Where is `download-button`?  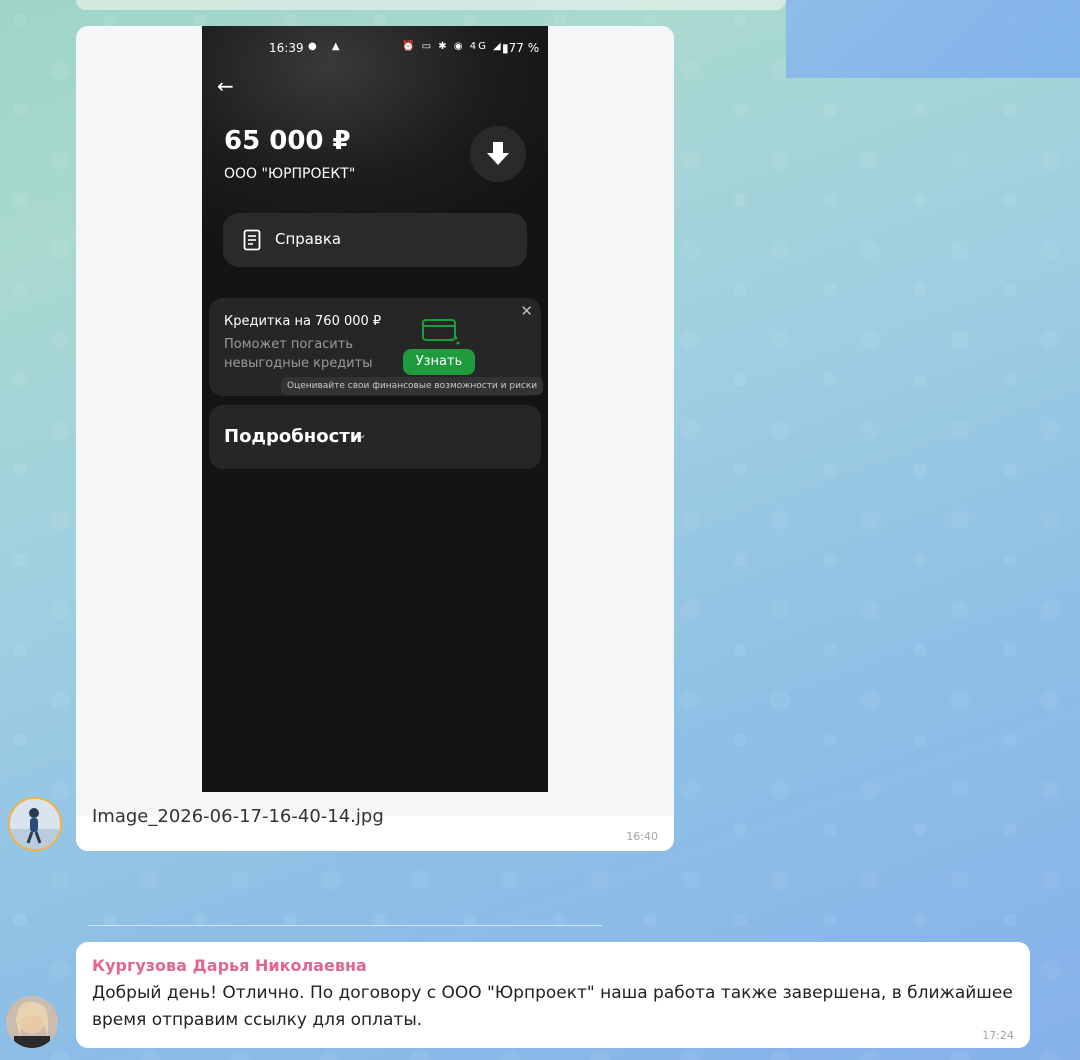
download-button is located at coordinates (498, 154).